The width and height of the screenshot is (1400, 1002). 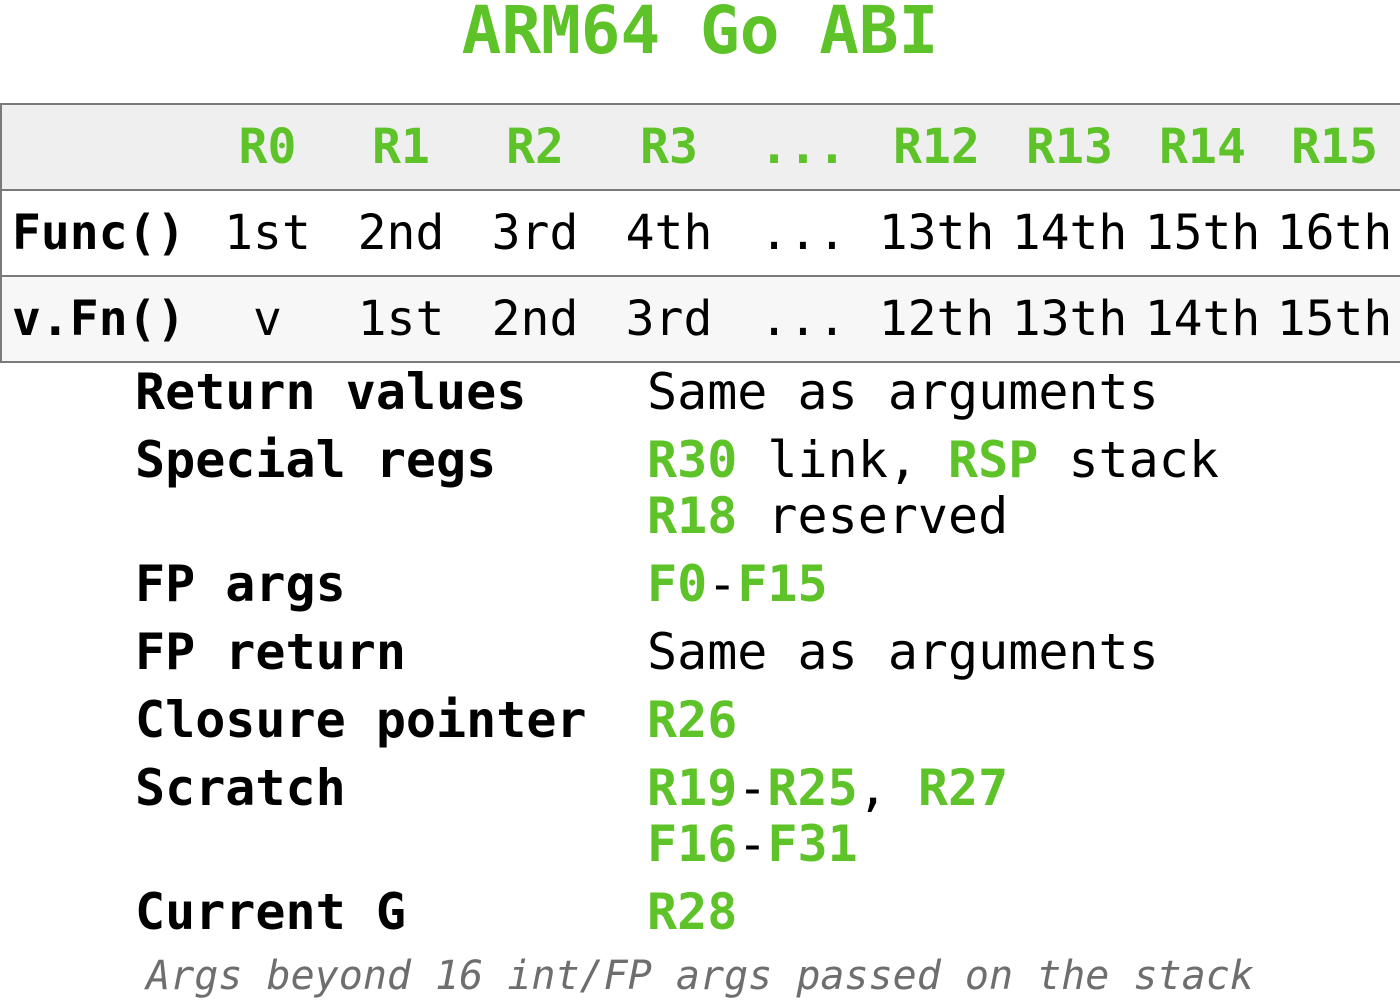 I want to click on note-text: stack, so click(x=1128, y=460).